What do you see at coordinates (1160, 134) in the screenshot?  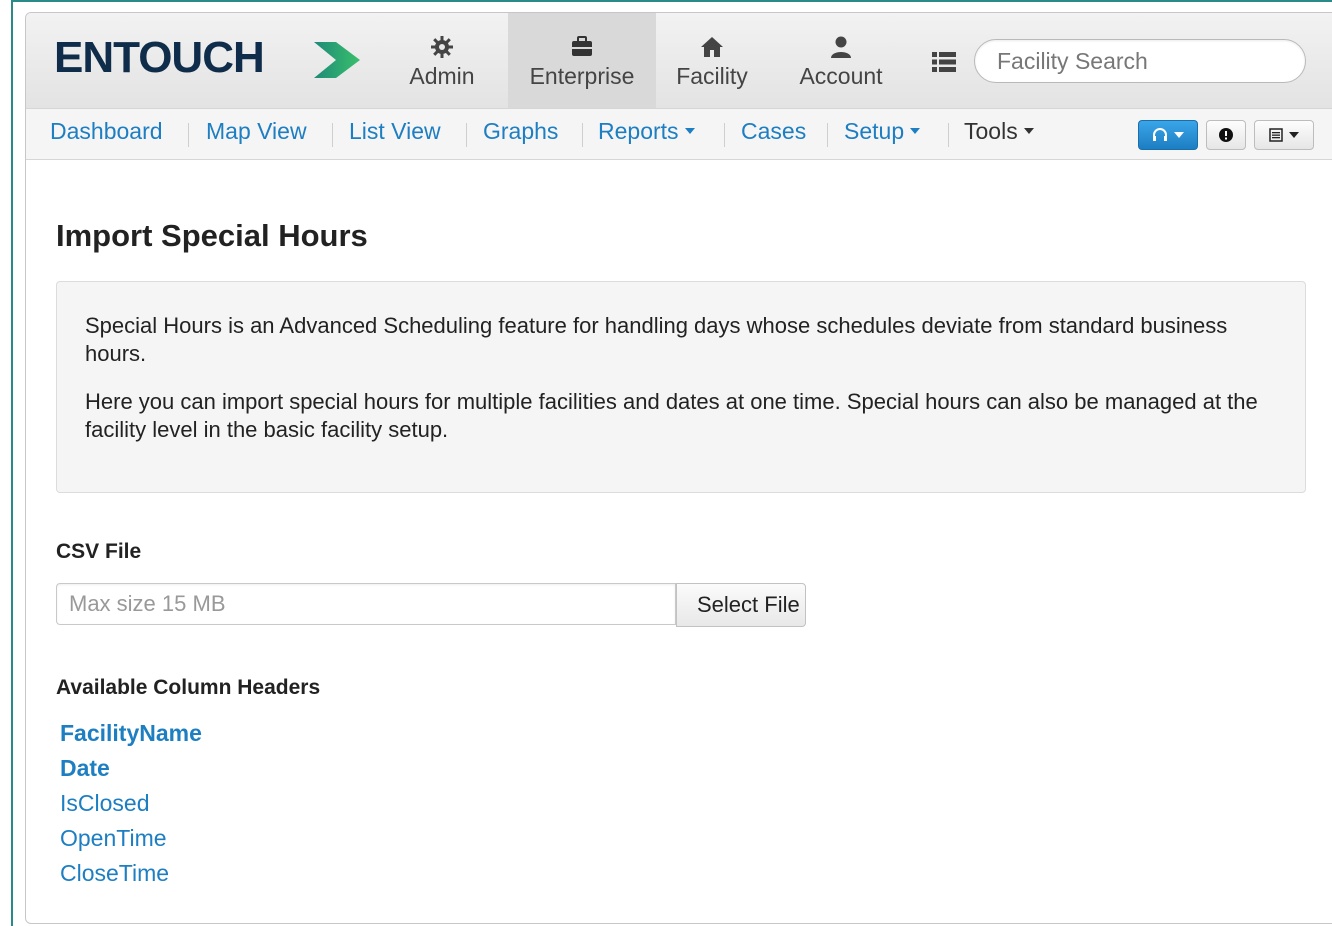 I see `headset-icon` at bounding box center [1160, 134].